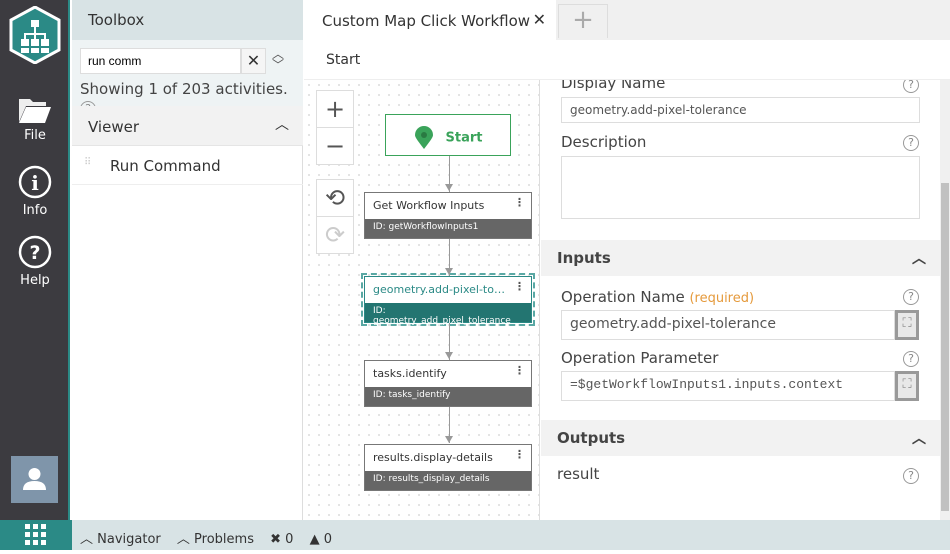  Describe the element at coordinates (314, 539) in the screenshot. I see `warning-icon: ▲` at that location.